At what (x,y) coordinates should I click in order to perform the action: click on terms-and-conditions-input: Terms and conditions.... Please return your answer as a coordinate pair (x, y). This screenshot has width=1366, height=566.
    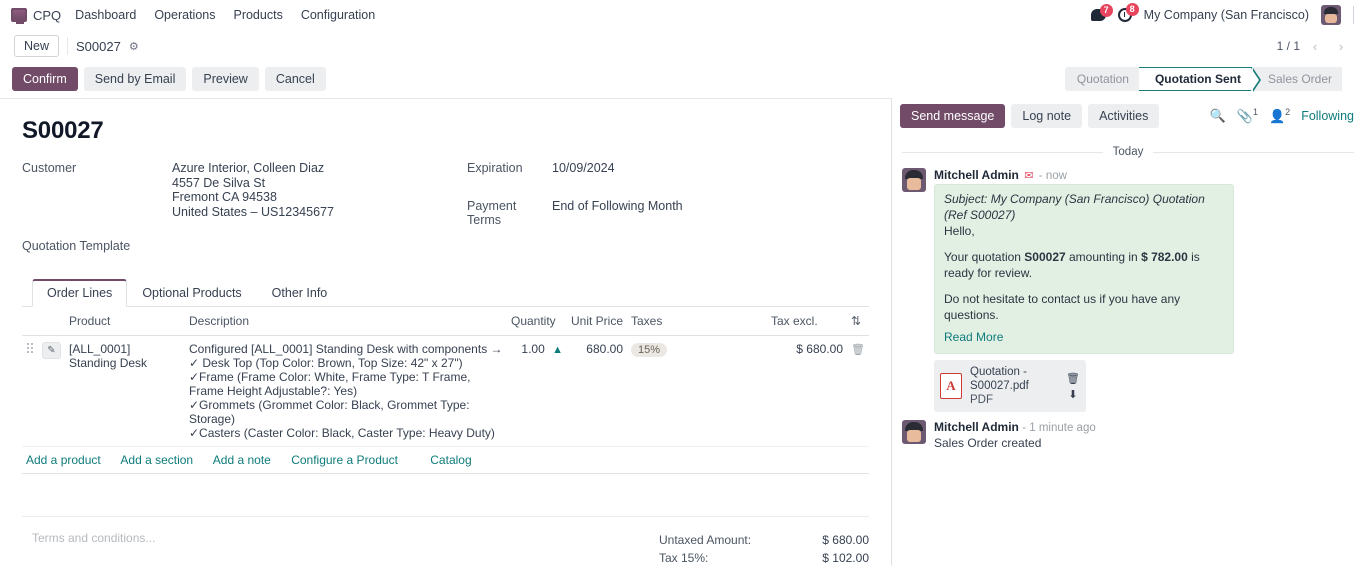
    Looking at the image, I should click on (237, 548).